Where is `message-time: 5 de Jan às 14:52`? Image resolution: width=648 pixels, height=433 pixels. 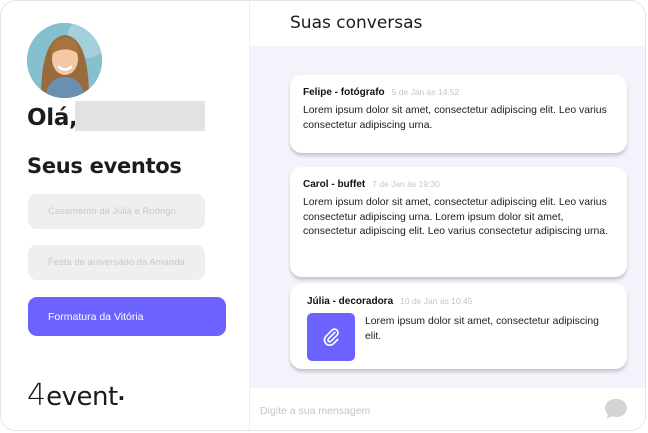 message-time: 5 de Jan às 14:52 is located at coordinates (425, 92).